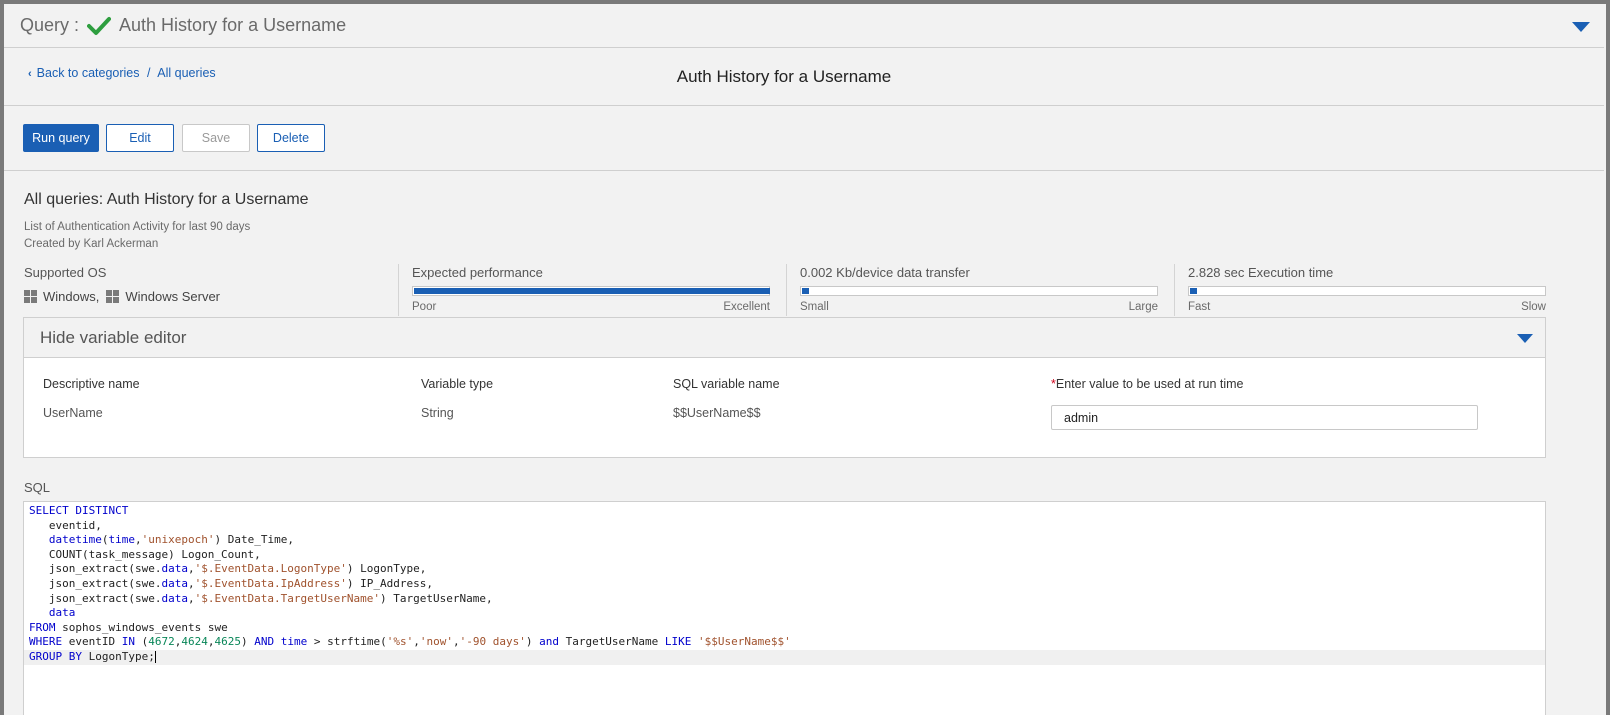  What do you see at coordinates (784, 657) in the screenshot?
I see `sql-line: GROUP BY LogonType;` at bounding box center [784, 657].